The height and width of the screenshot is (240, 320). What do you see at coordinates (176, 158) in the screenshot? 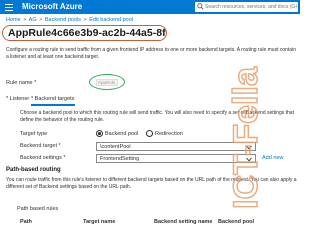
I see `backend-settings-dropdown: FrontendSetting` at bounding box center [176, 158].